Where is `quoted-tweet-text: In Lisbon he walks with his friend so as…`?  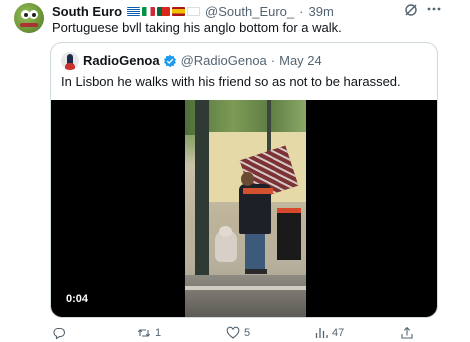
quoted-tweet-text: In Lisbon he walks with his friend so as… is located at coordinates (231, 81).